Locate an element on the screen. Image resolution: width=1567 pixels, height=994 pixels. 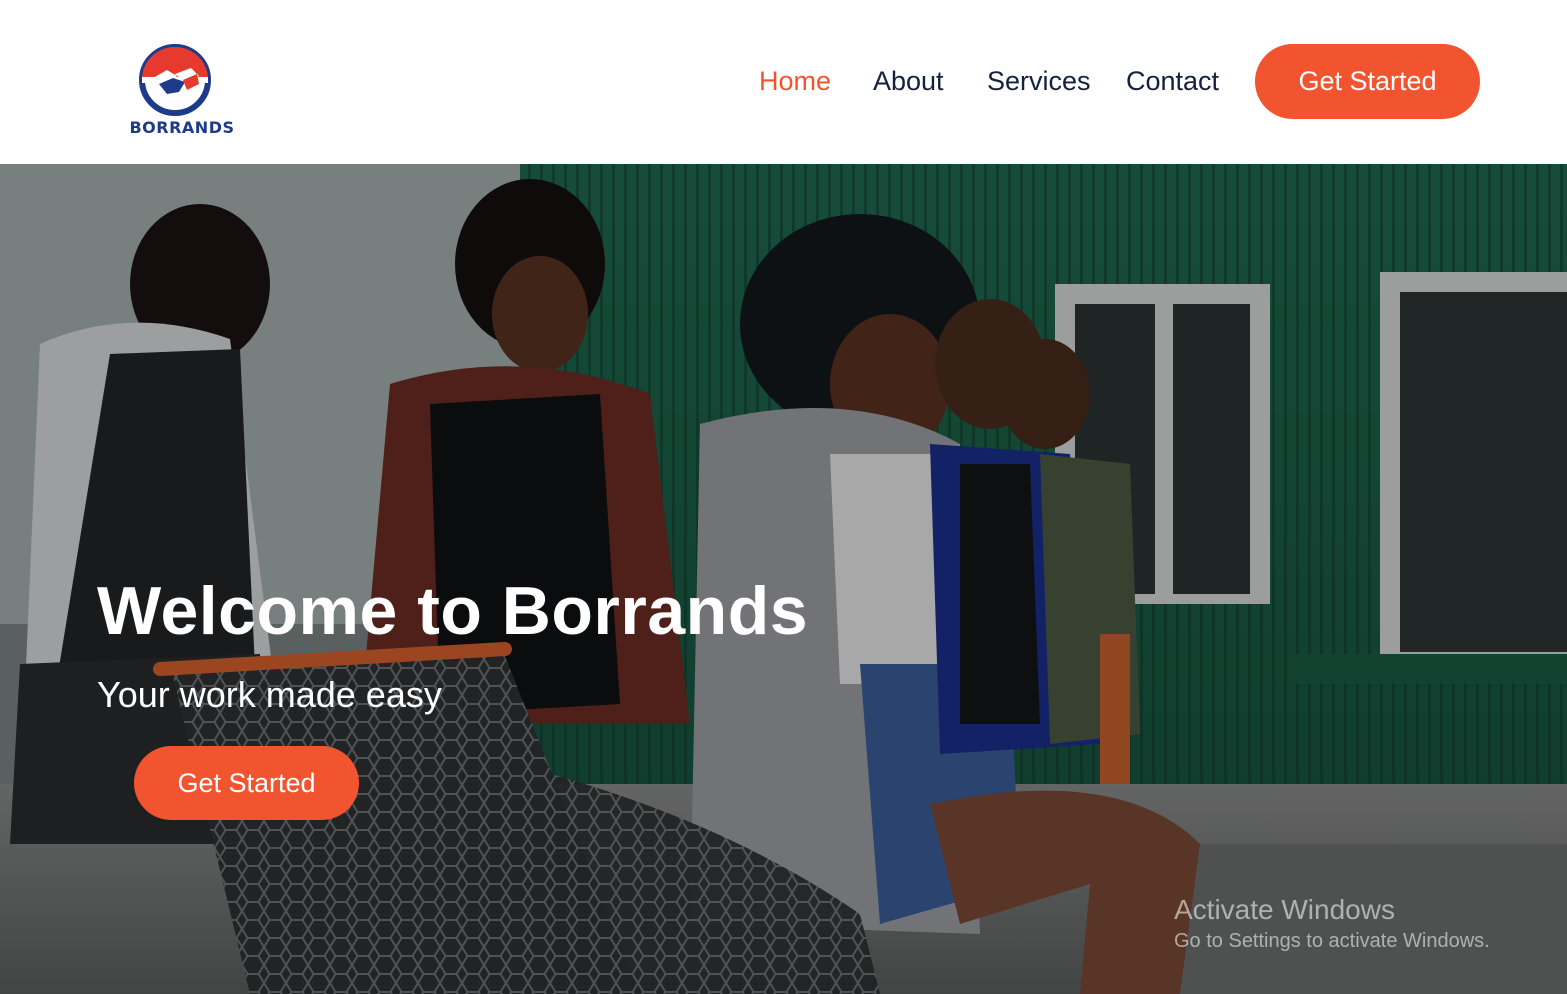
nav-home: Home is located at coordinates (795, 81).